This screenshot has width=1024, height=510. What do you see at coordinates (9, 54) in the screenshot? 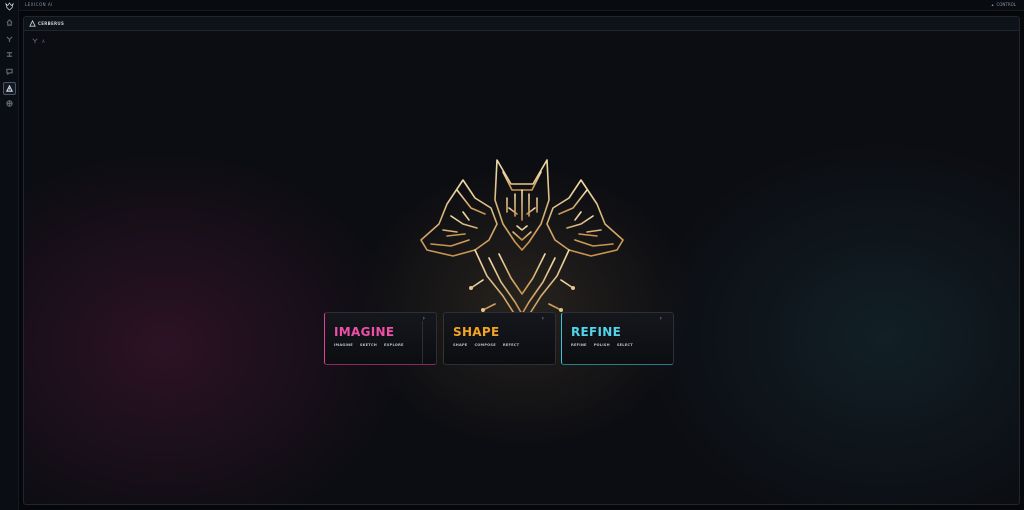
I see `nodes-icon` at bounding box center [9, 54].